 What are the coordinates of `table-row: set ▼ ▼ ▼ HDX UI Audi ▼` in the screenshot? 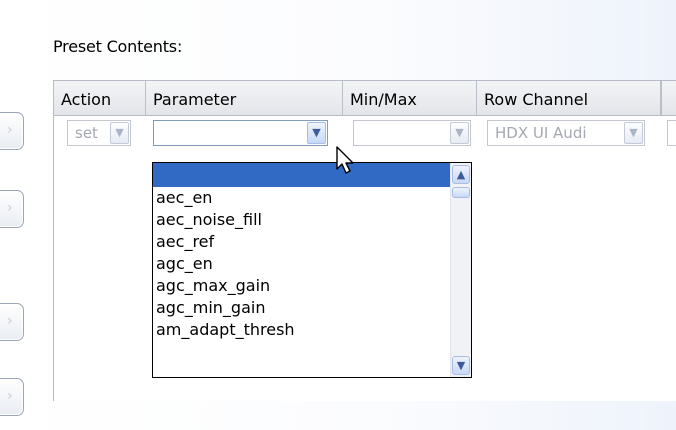 It's located at (365, 132).